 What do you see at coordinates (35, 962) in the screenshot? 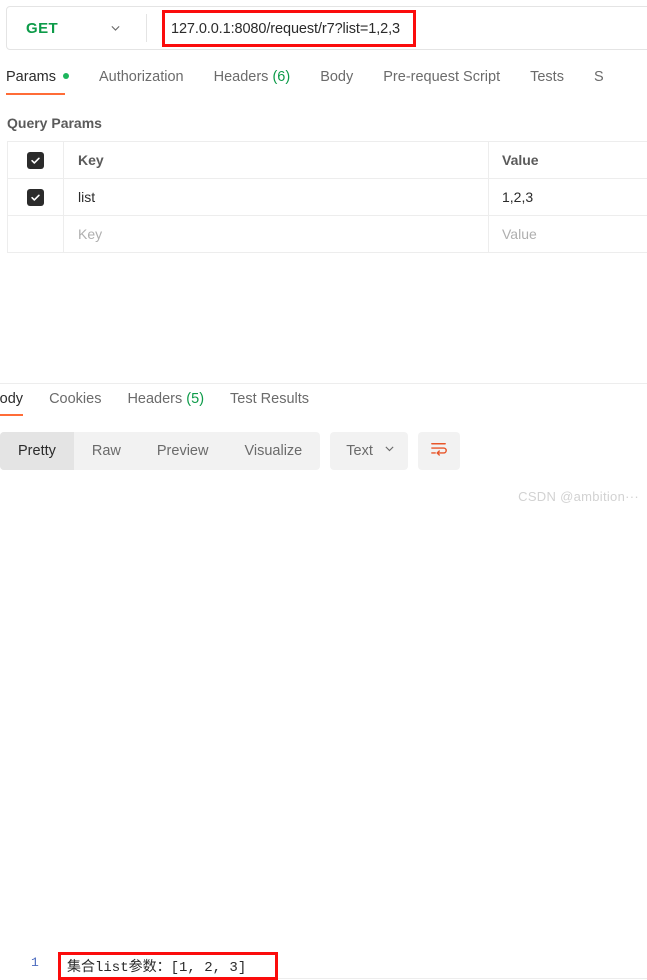
I see `line-number: 1` at bounding box center [35, 962].